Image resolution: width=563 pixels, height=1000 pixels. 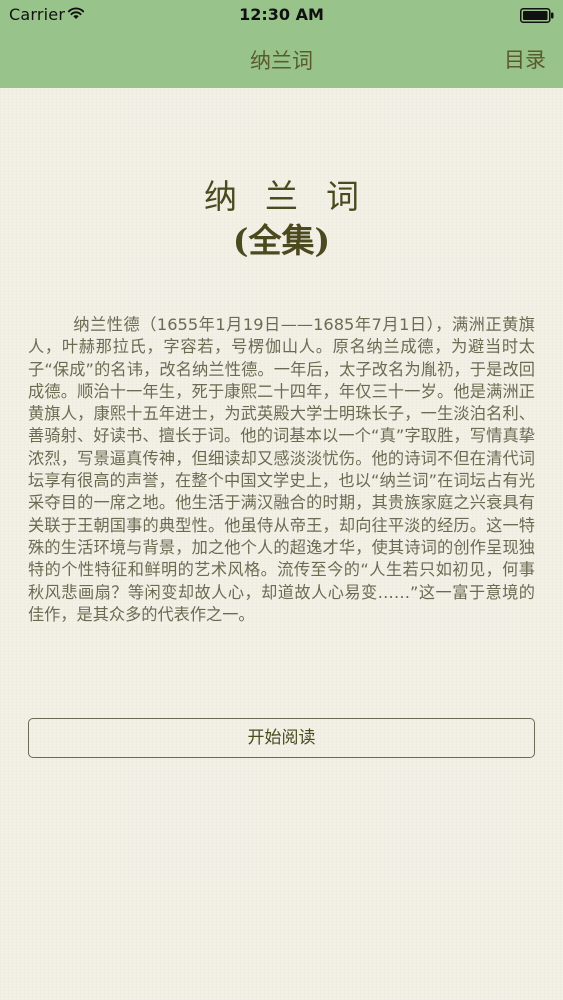 I want to click on table-of-contents-button: 目录, so click(x=525, y=59).